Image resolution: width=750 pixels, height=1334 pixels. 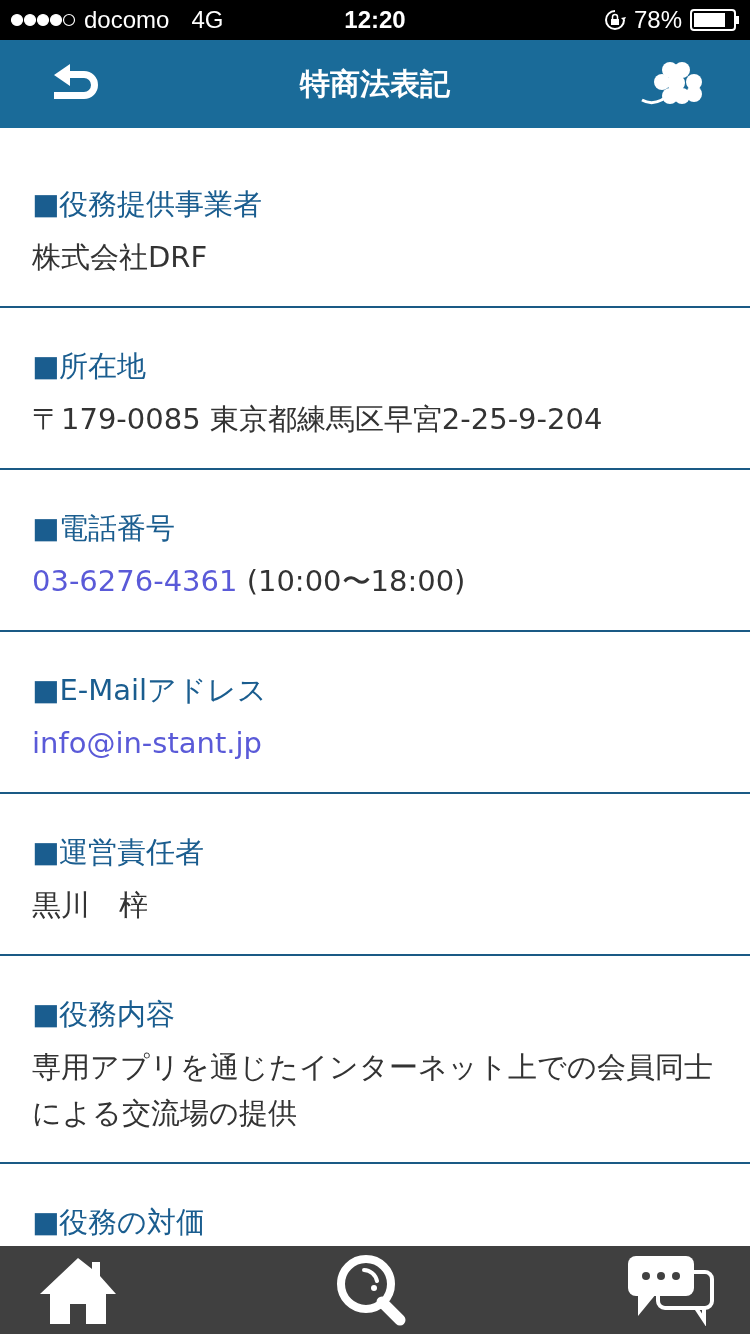 I want to click on section-heading: ■役務の対価, so click(x=119, y=1222).